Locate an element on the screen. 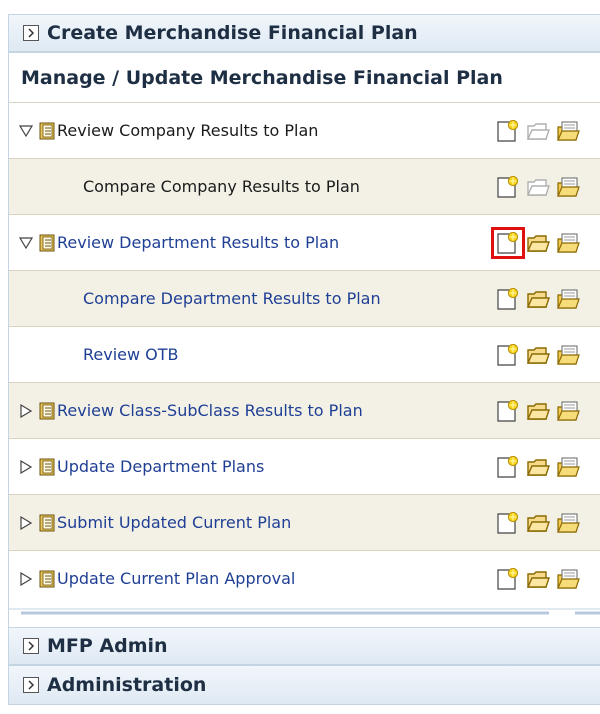  panel-administration: Administration is located at coordinates (304, 685).